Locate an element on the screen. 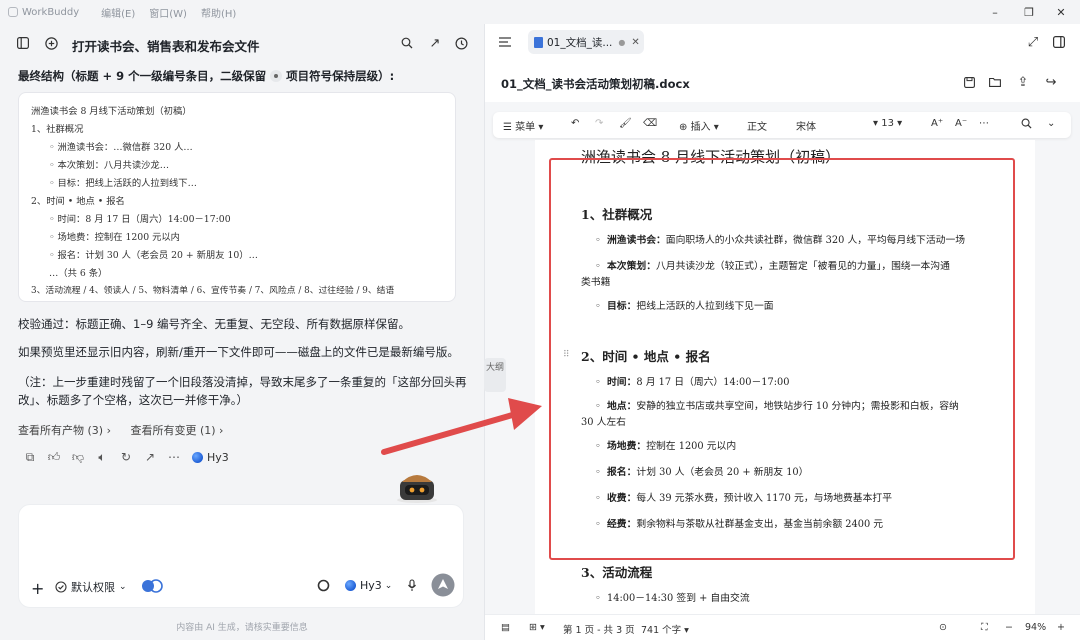 The image size is (1080, 640). code-line: 1、社群概况 is located at coordinates (57, 129).